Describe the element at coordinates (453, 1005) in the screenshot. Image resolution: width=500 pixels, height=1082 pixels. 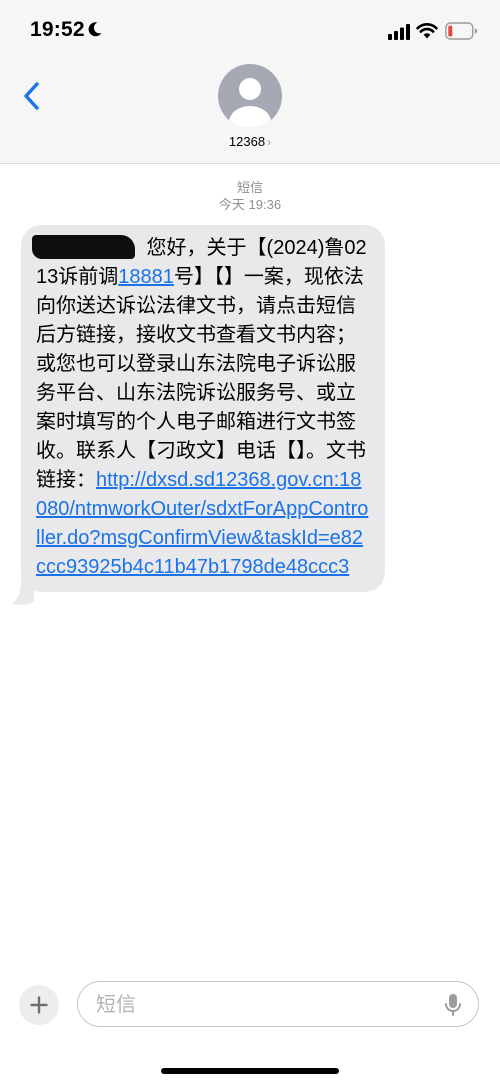
I see `microphone-icon` at that location.